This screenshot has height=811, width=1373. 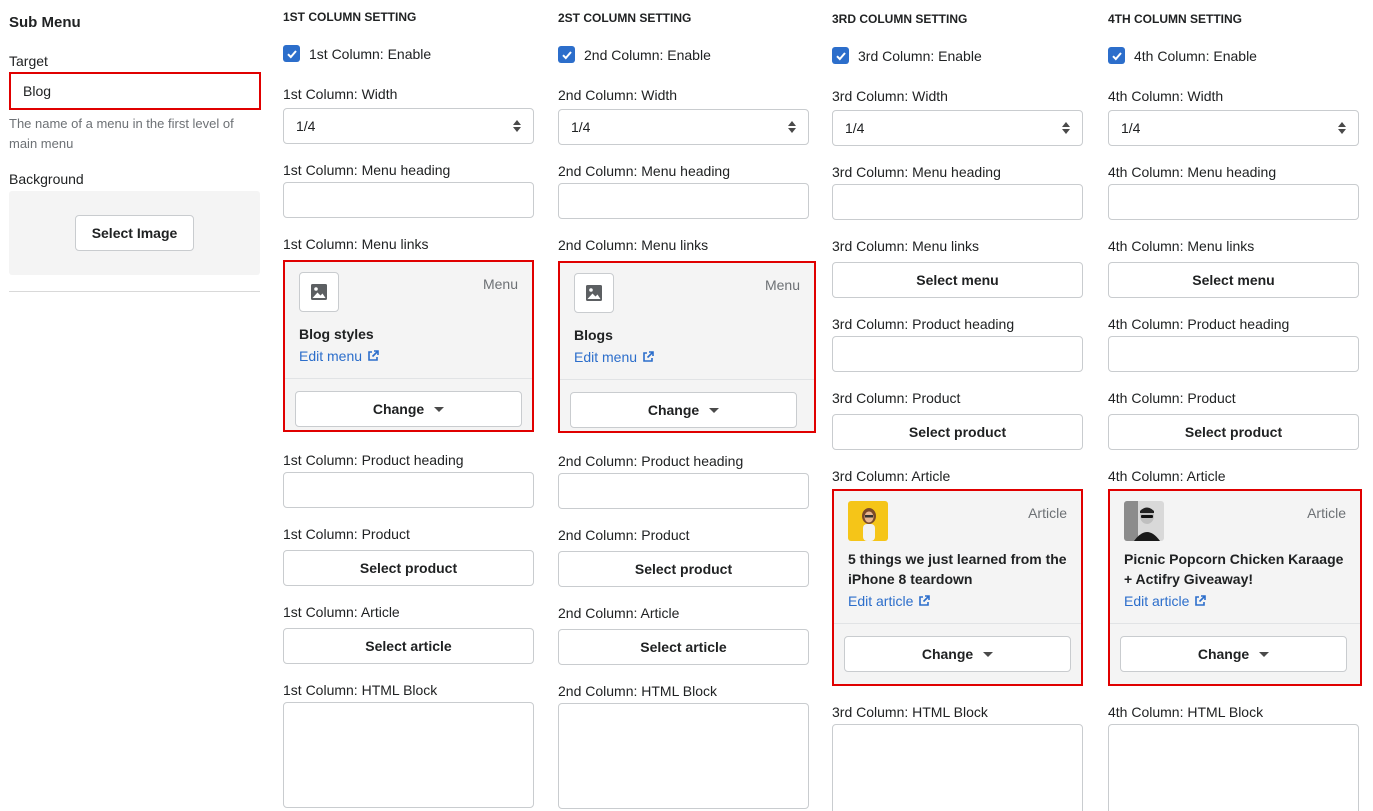 I want to click on column-1-heading: 1ST COLUMN SETTING, so click(x=350, y=17).